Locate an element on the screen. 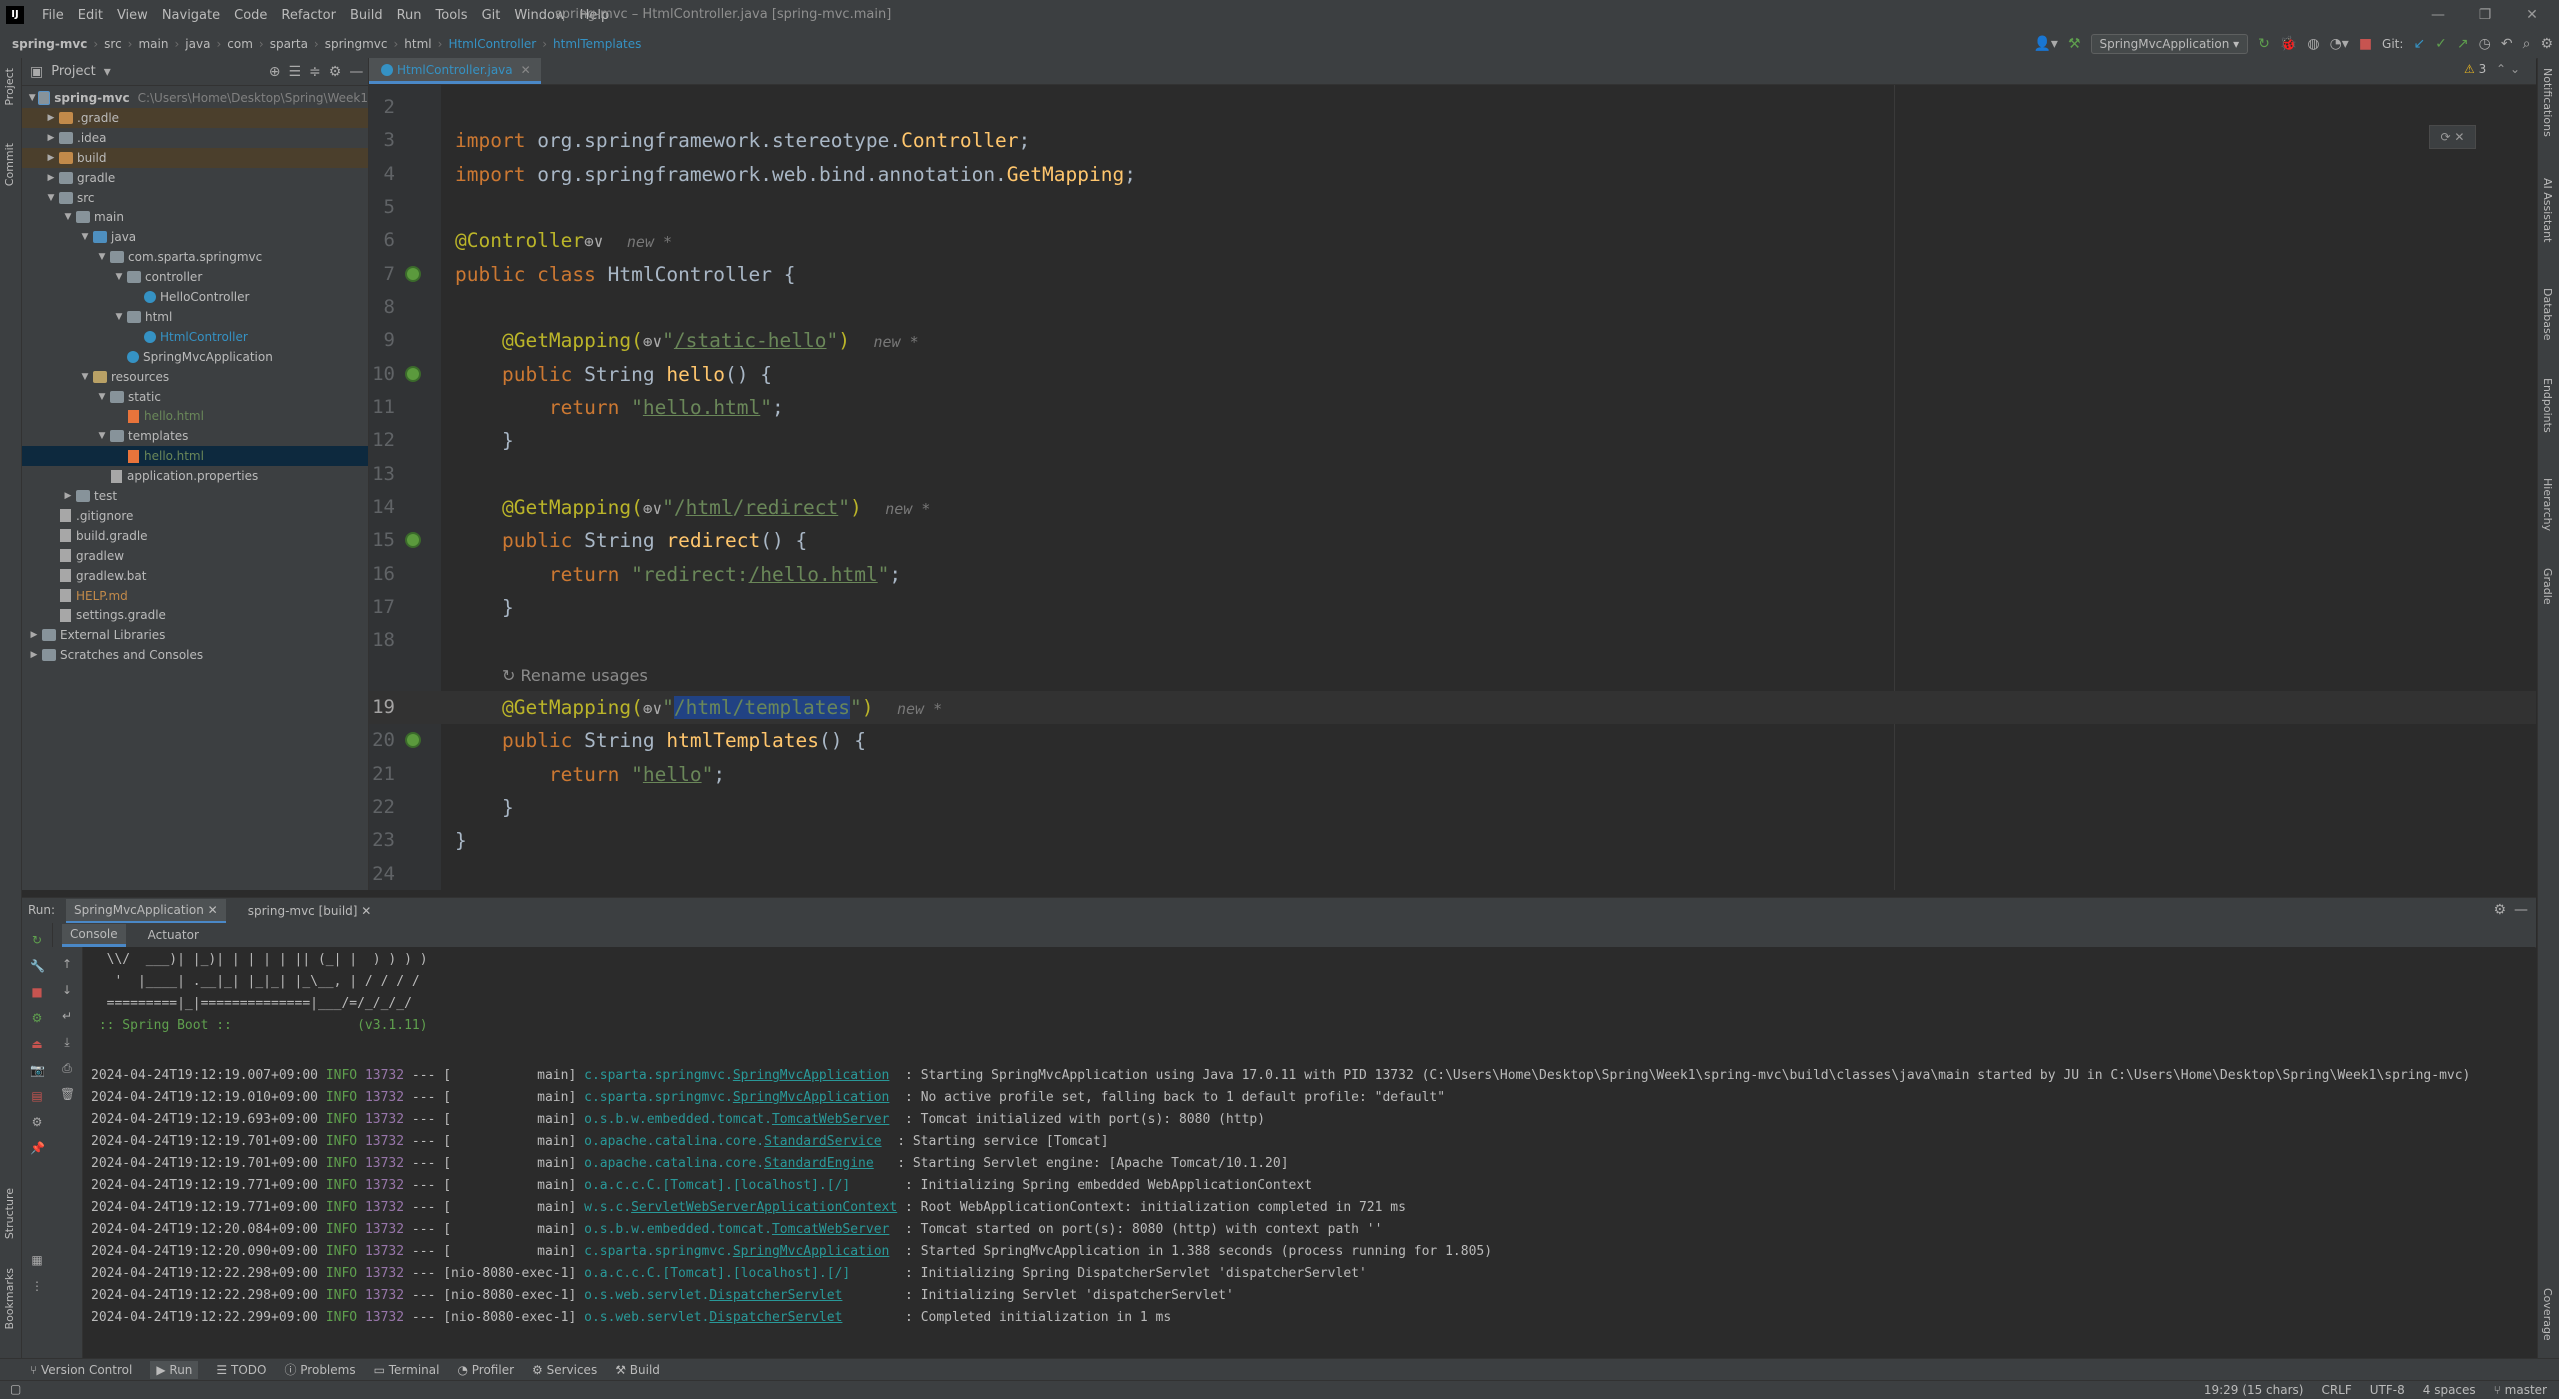  expand-all-icon: ☰ is located at coordinates (294, 72).